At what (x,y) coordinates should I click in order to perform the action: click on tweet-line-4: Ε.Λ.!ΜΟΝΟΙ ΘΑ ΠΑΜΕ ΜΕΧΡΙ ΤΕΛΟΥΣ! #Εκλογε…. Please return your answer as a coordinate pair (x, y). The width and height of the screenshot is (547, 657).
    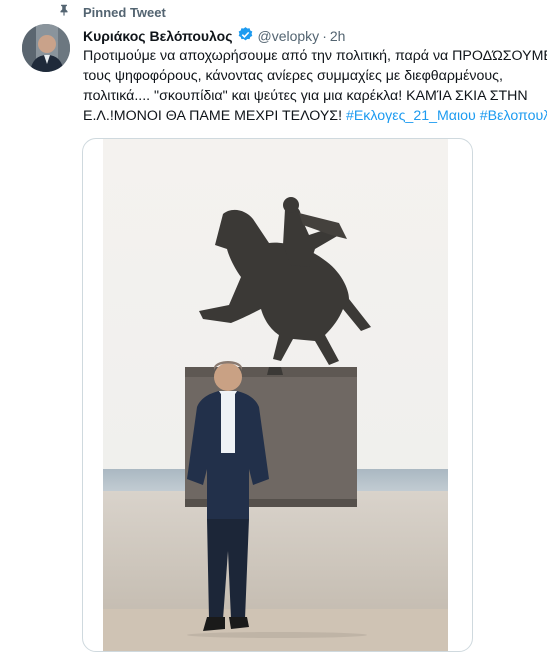
    Looking at the image, I should click on (315, 116).